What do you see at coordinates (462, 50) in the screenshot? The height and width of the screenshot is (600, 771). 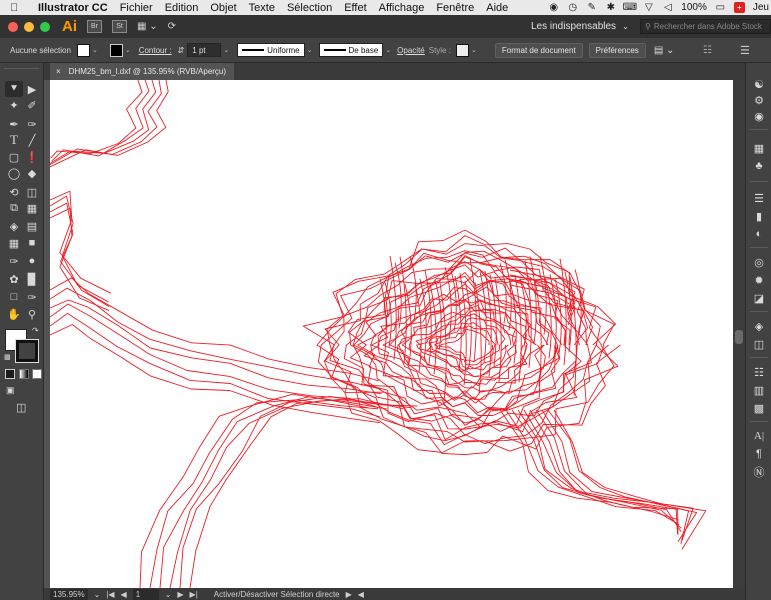 I see `graphic-style-swatch` at bounding box center [462, 50].